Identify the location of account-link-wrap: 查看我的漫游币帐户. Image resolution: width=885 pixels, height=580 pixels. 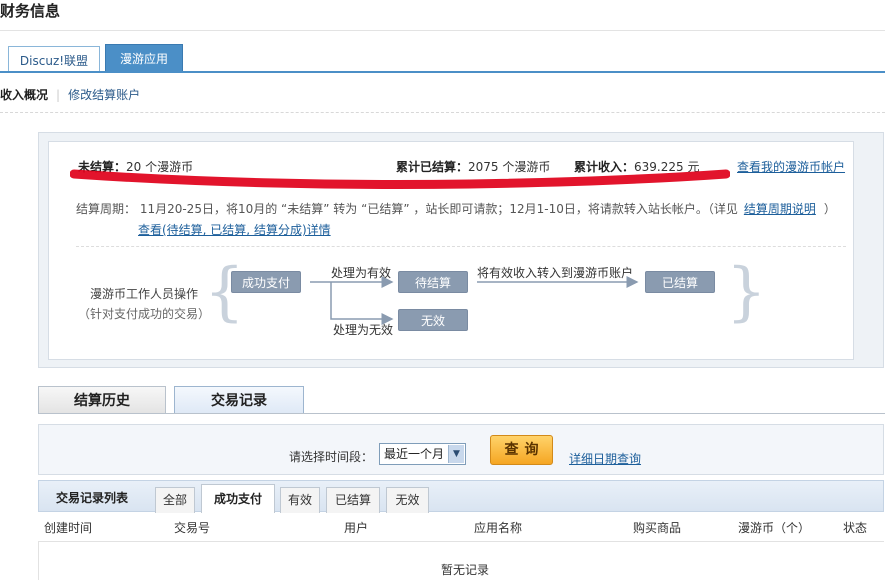
(791, 166).